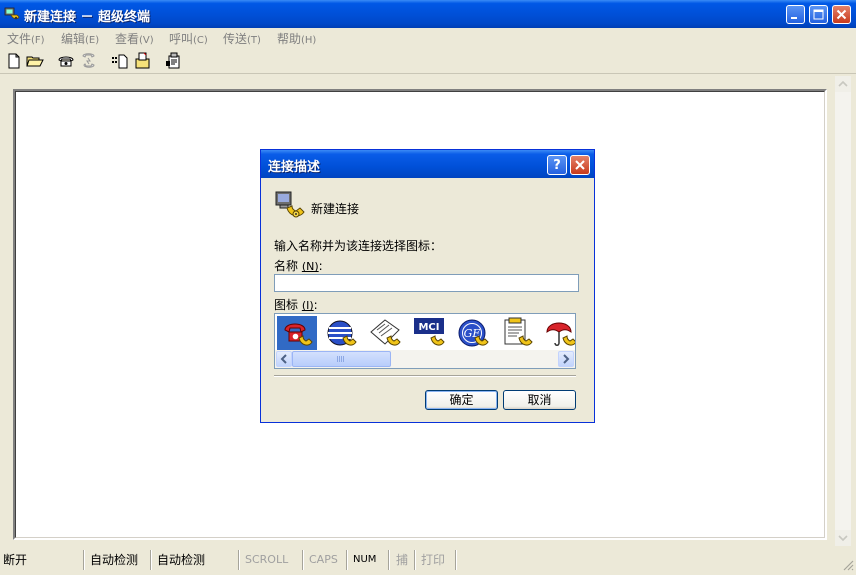 This screenshot has width=856, height=575. Describe the element at coordinates (433, 560) in the screenshot. I see `status-print: 打印` at that location.